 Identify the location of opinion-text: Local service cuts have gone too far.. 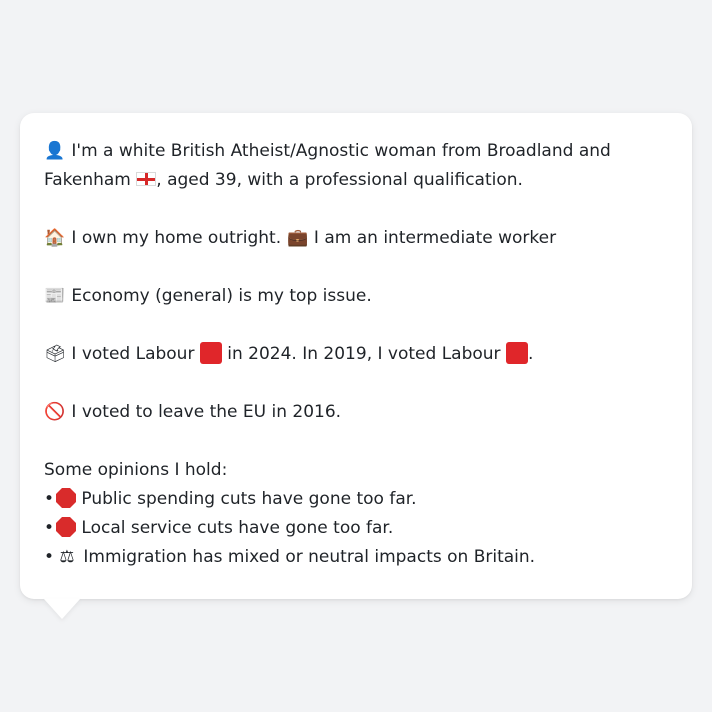
(235, 528).